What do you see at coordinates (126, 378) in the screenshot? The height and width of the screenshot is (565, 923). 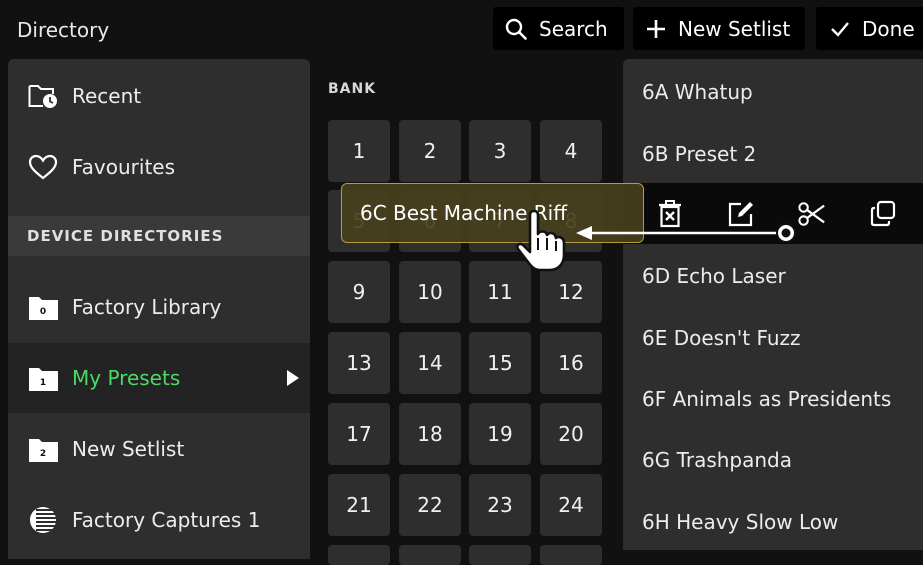 I see `sidebar-item-label: My Presets` at bounding box center [126, 378].